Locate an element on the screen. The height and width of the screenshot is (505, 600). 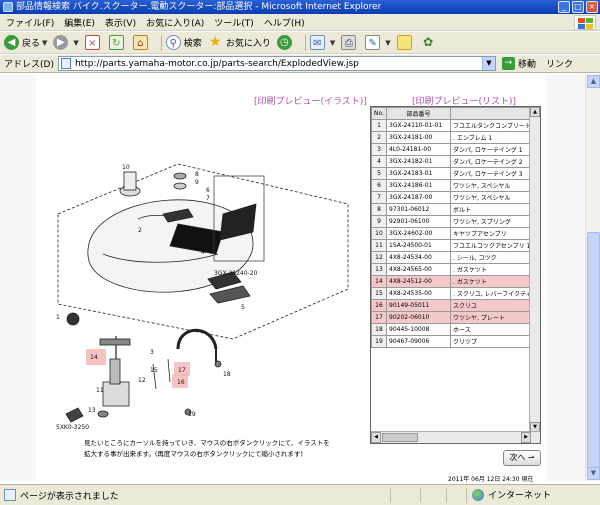
edit-icon: ✎ is located at coordinates (373, 42).